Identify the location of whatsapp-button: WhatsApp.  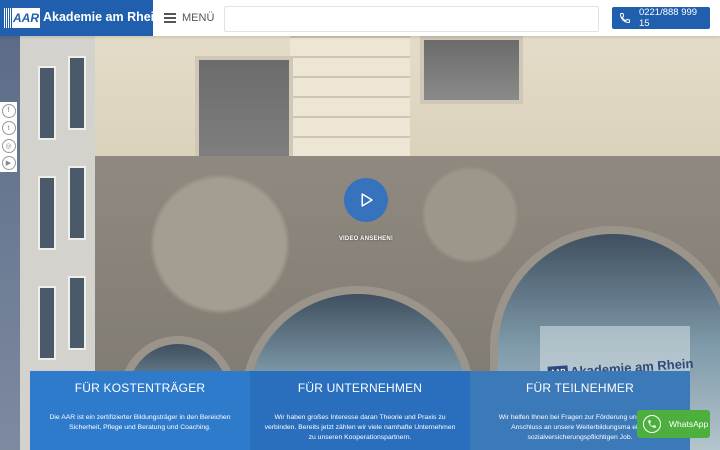
(673, 424).